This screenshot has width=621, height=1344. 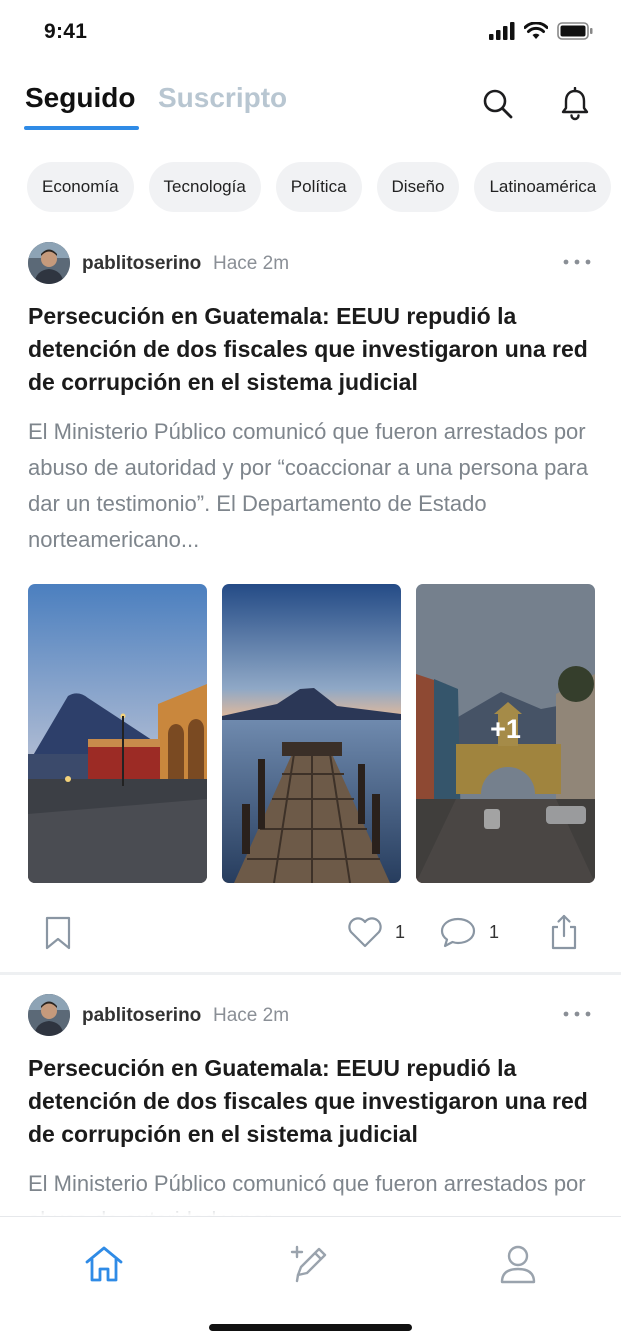 I want to click on home-icon, so click(x=104, y=1264).